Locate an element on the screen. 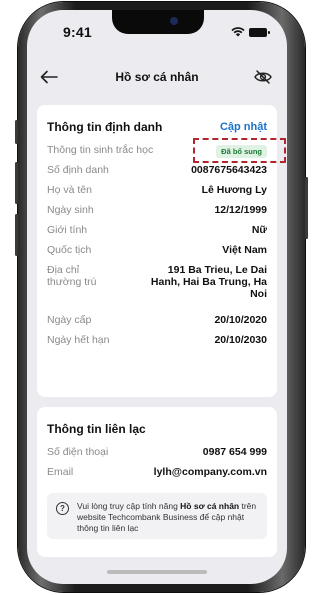 The height and width of the screenshot is (595, 320). status-icons is located at coordinates (250, 32).